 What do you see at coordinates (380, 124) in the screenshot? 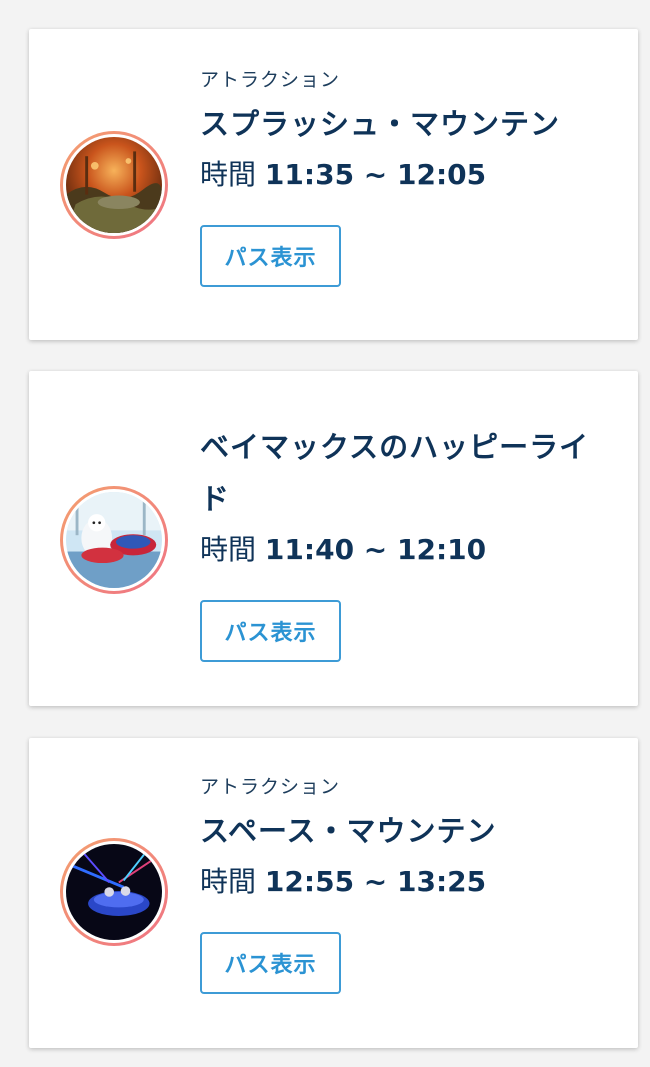
I see `attraction-name: スプラッシュ・マウンテン` at bounding box center [380, 124].